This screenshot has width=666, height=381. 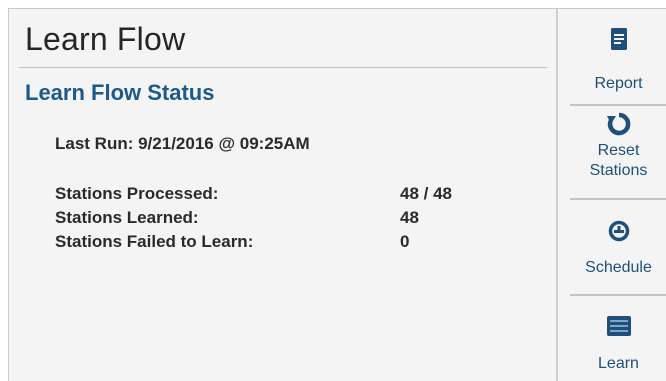 I want to click on stat-row-failed: Stations Failed to Learn: 0, so click(x=275, y=244).